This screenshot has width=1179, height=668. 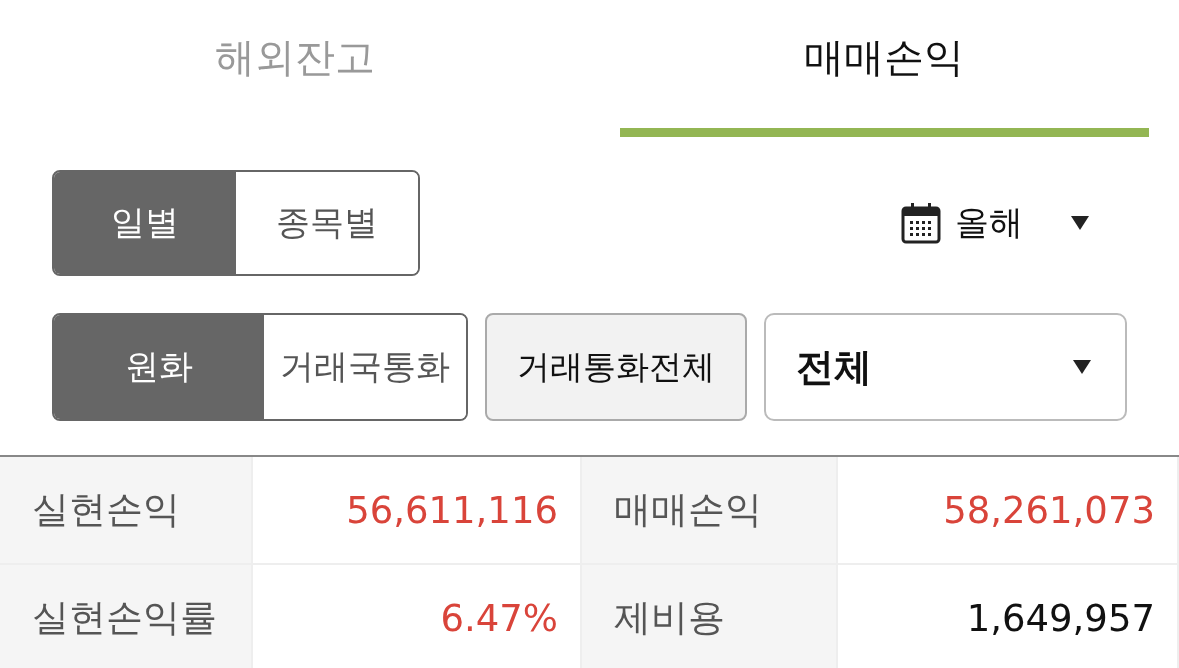 What do you see at coordinates (126, 511) in the screenshot?
I see `label-cell: 실현손익` at bounding box center [126, 511].